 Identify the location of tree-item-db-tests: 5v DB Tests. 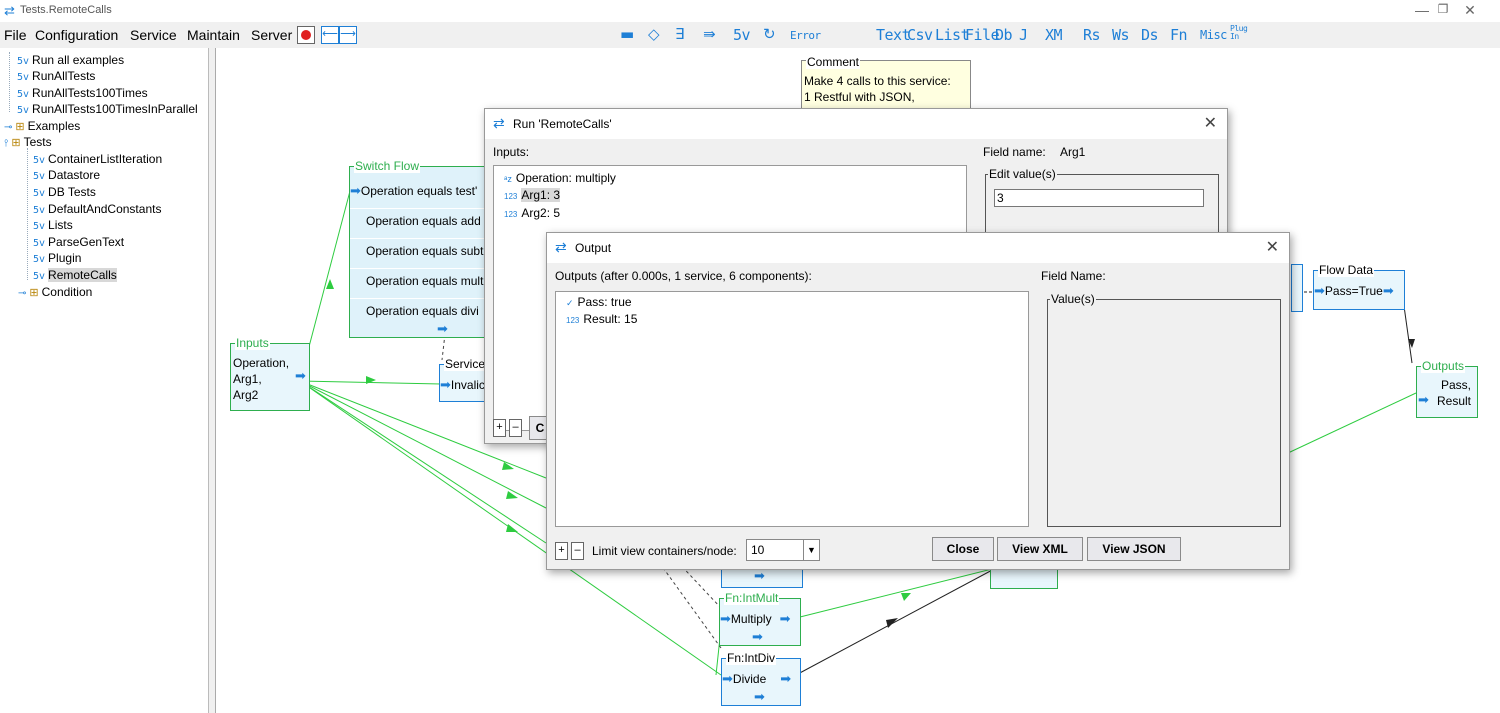
(64, 192).